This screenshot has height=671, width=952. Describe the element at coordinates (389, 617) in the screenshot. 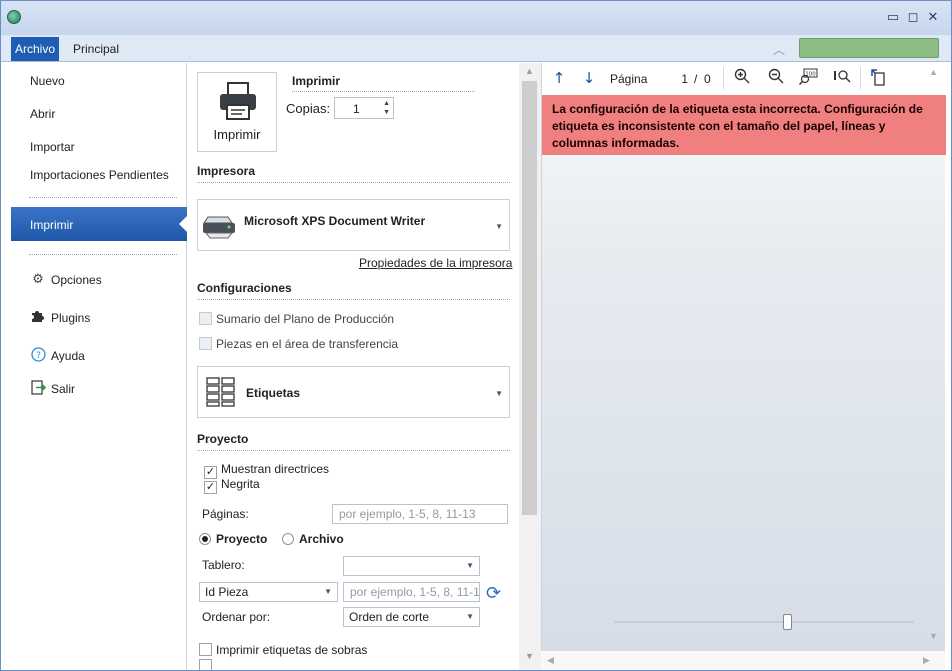

I see `order-value: Orden de corte` at that location.